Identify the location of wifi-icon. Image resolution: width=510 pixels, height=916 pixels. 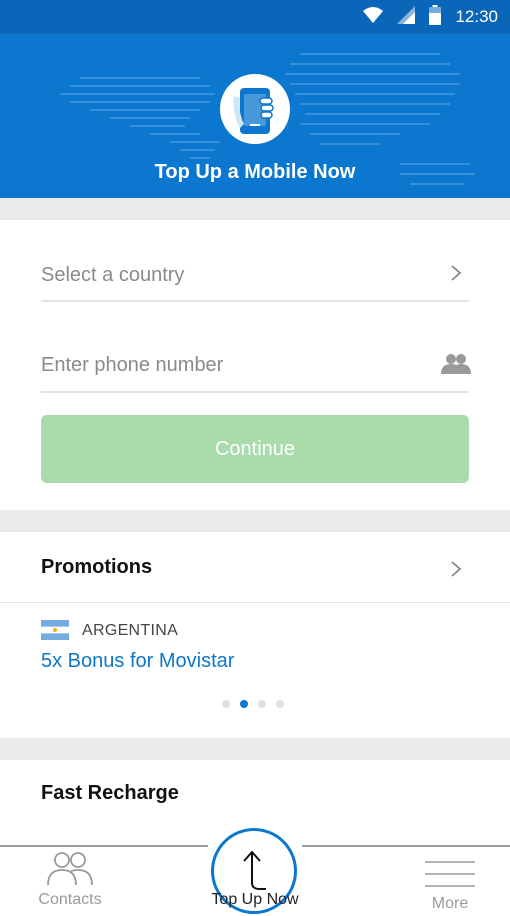
(373, 17).